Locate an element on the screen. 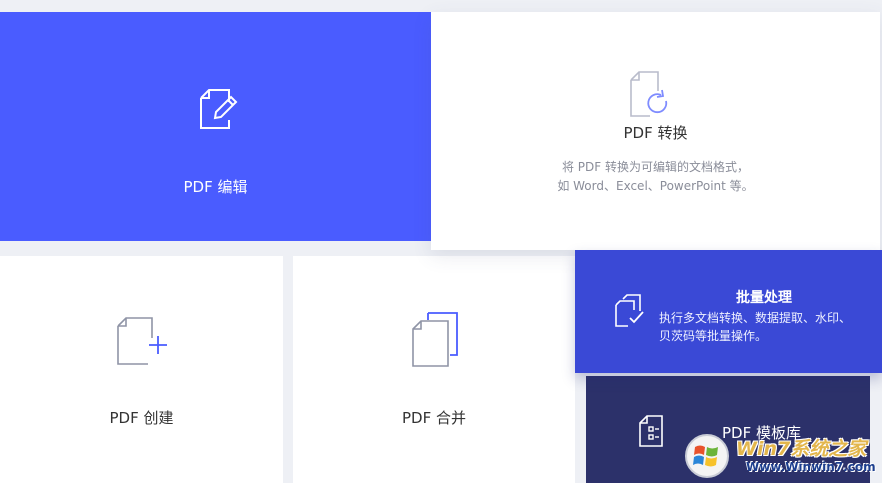 The width and height of the screenshot is (882, 483). edit-document-icon is located at coordinates (216, 109).